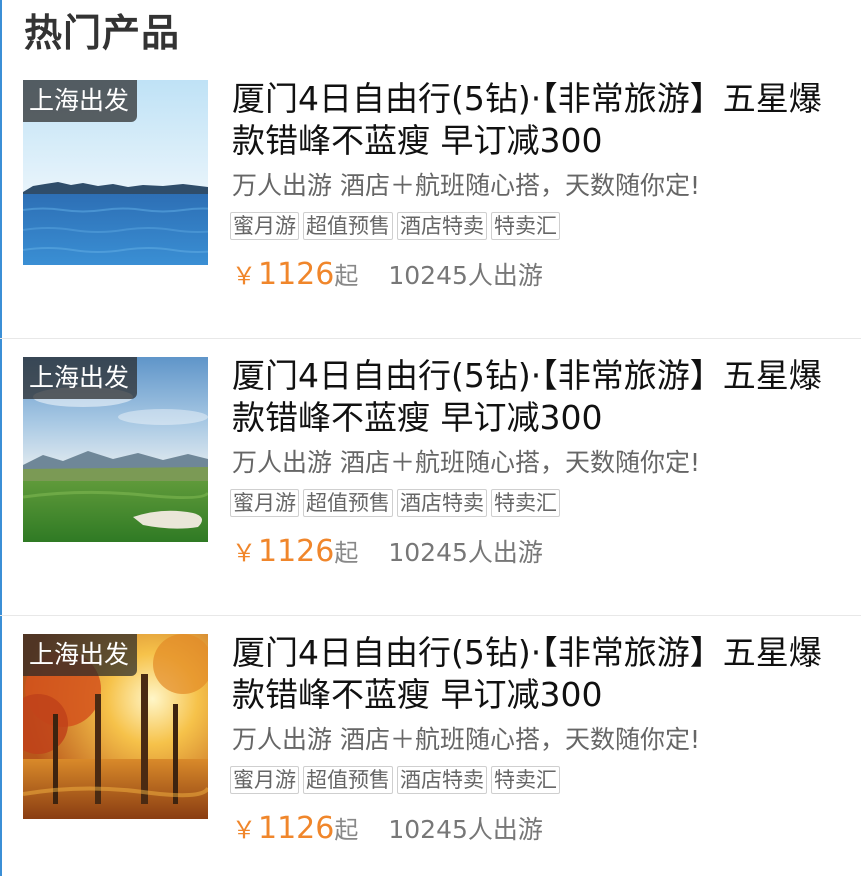 This screenshot has height=876, width=861. What do you see at coordinates (115, 172) in the screenshot?
I see `product-thumbnail-sea: 上海出发` at bounding box center [115, 172].